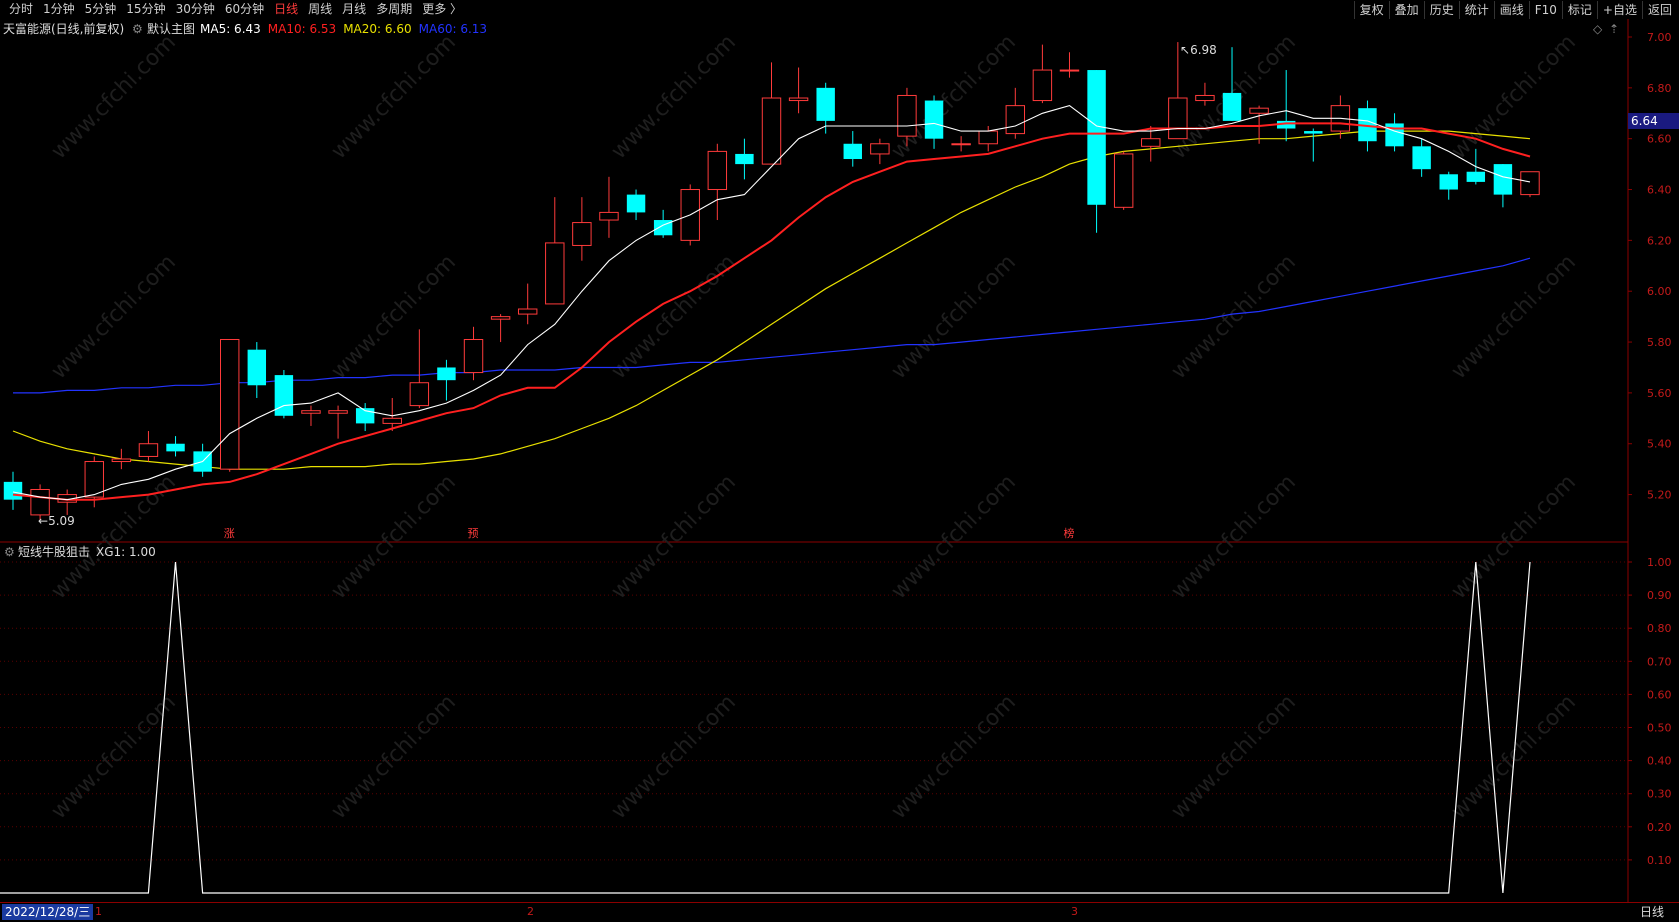 Image resolution: width=1679 pixels, height=922 pixels. I want to click on y-tick-label: 7.00, so click(1659, 37).